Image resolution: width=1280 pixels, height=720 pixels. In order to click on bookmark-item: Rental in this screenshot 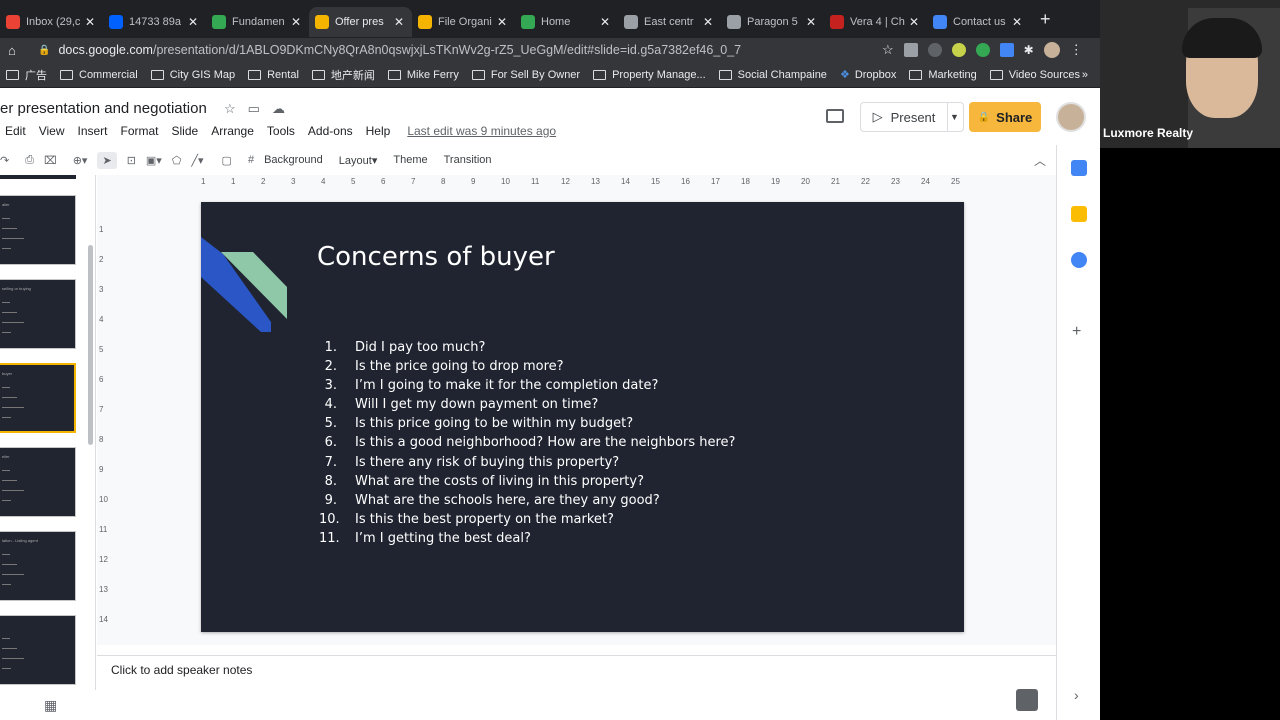, I will do `click(273, 75)`.